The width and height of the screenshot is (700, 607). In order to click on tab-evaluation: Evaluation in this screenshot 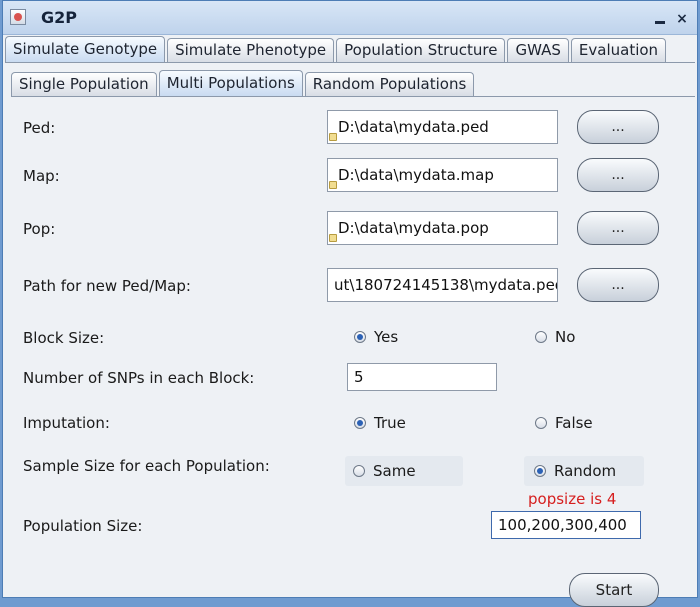, I will do `click(618, 50)`.